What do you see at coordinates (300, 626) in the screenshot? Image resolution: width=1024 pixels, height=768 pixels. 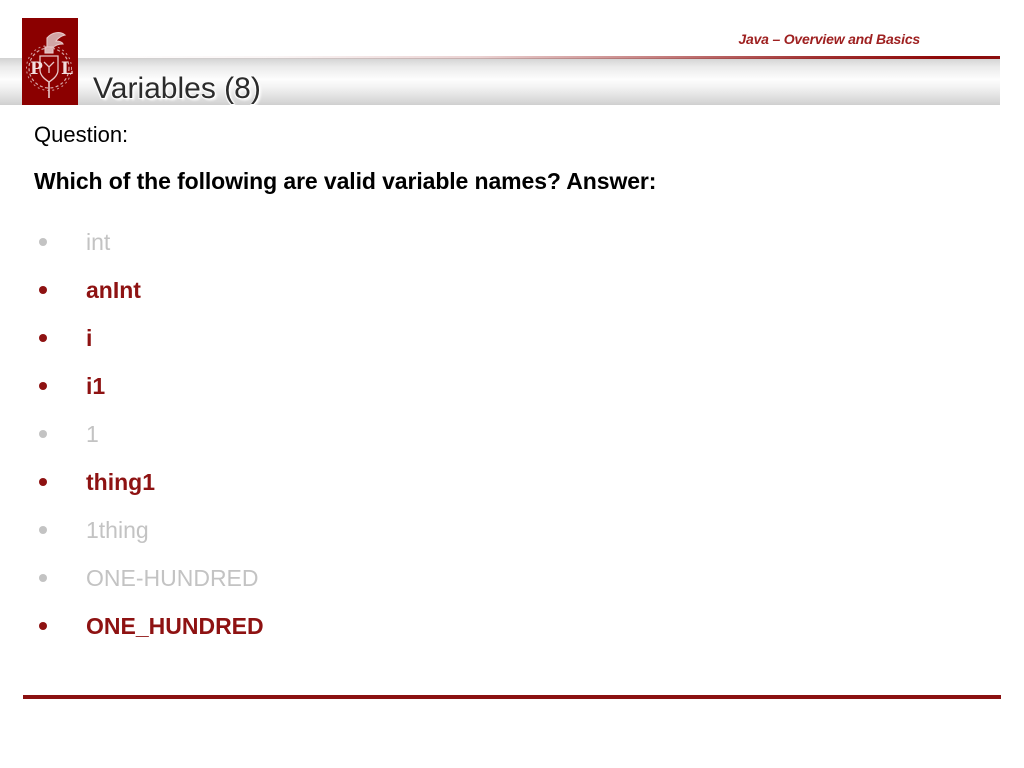 I see `answer-item: ONE_HUNDRED` at bounding box center [300, 626].